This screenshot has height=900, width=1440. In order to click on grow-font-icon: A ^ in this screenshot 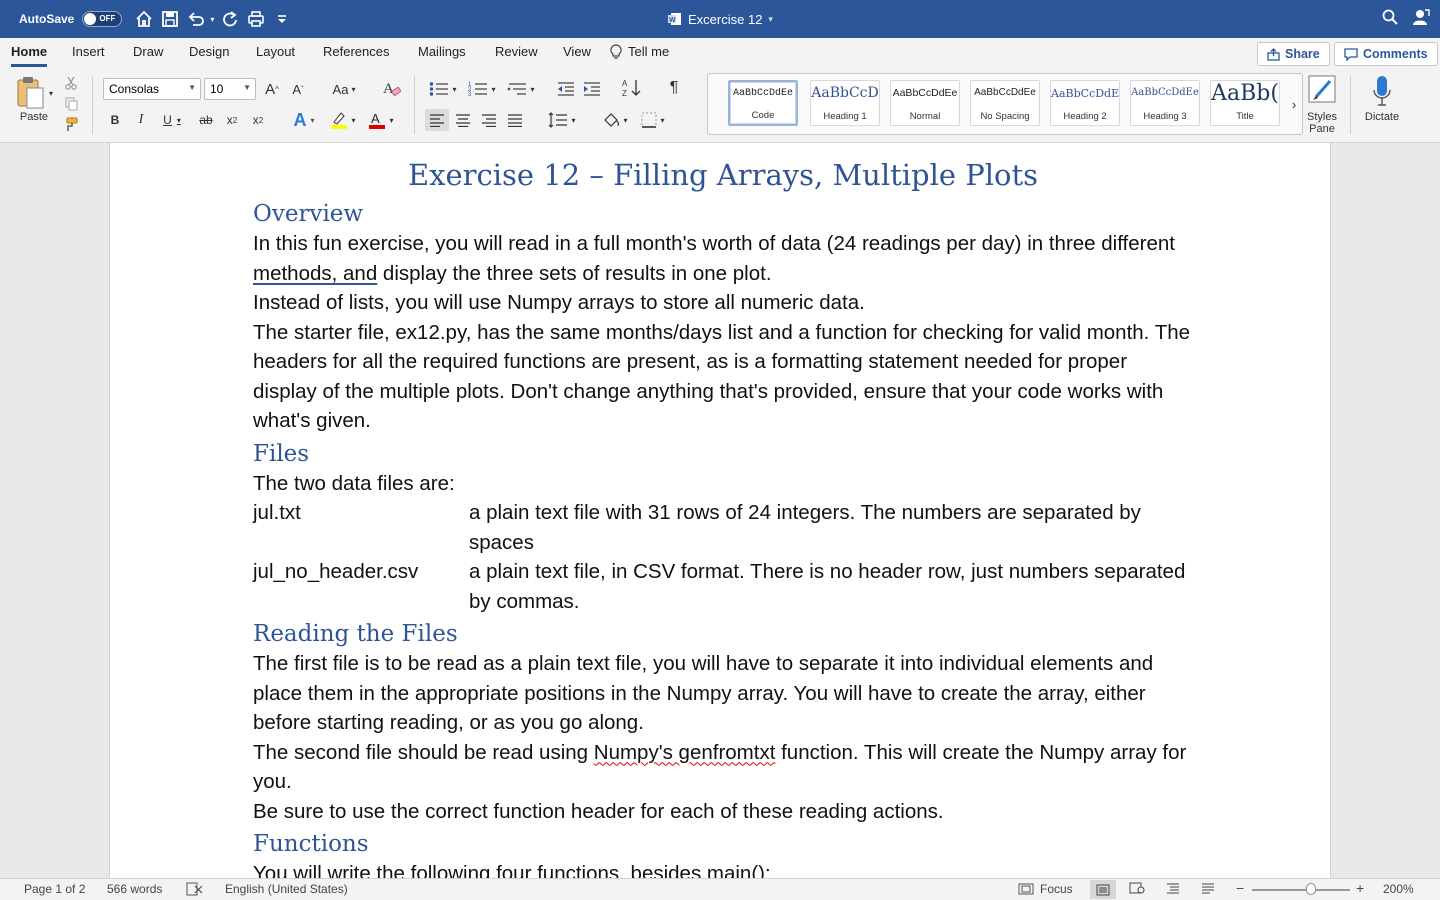, I will do `click(272, 89)`.